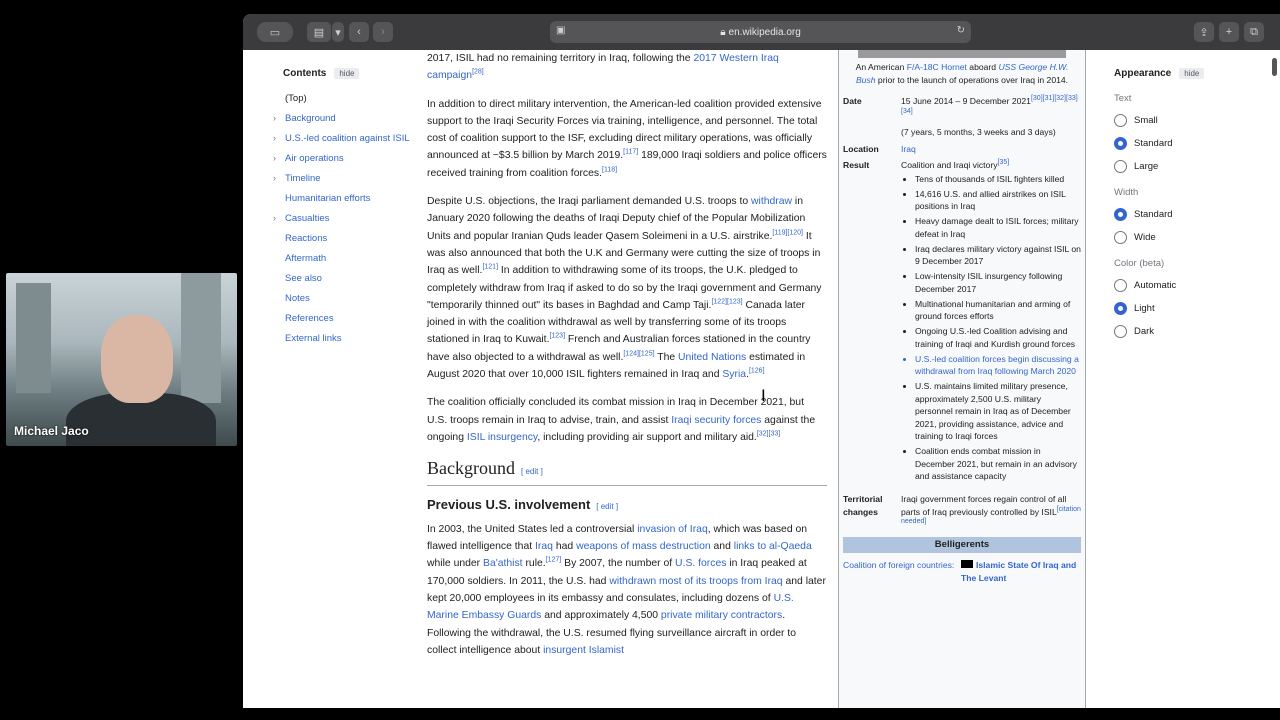 Image resolution: width=1280 pixels, height=720 pixels. I want to click on sidebar-icon: ▭, so click(275, 32).